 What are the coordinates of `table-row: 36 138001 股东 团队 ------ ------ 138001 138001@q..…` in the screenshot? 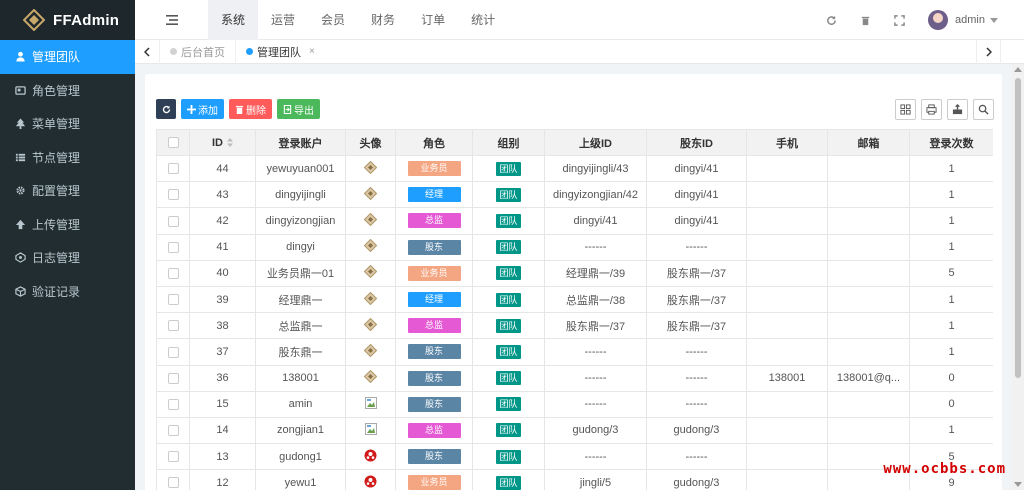 It's located at (574, 378).